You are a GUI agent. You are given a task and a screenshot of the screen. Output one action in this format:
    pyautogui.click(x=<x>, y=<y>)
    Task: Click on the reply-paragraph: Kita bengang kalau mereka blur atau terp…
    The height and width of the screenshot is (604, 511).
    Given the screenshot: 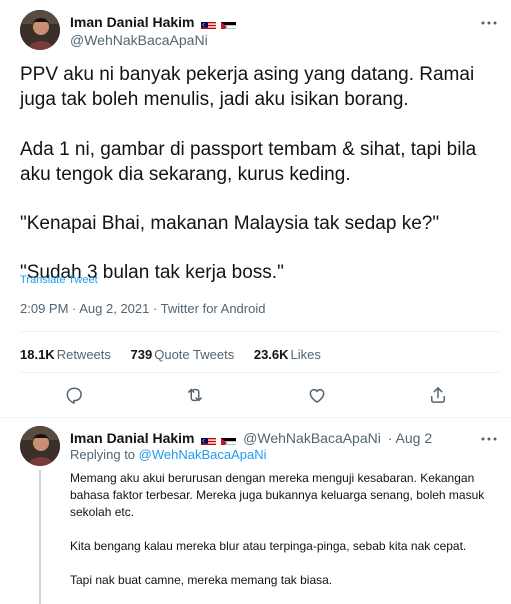 What is the action you would take?
    pyautogui.click(x=268, y=546)
    